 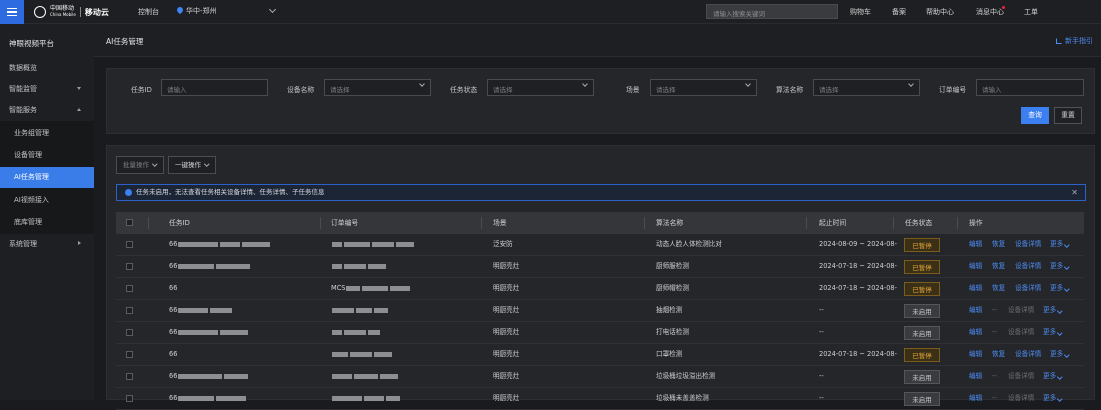 I want to click on guide-link: 新手指引, so click(x=1074, y=41).